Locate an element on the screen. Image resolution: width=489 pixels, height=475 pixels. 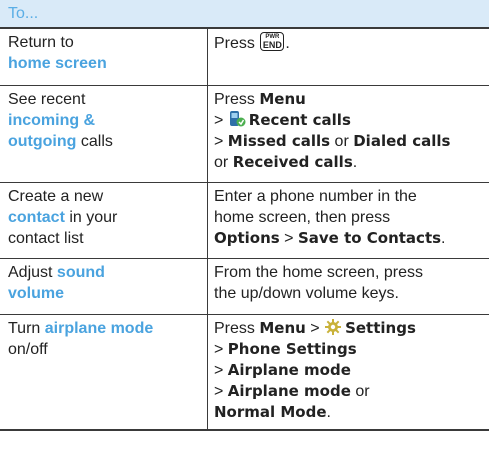
table-row: Return to home screen Press PWR END . is located at coordinates (244, 57).